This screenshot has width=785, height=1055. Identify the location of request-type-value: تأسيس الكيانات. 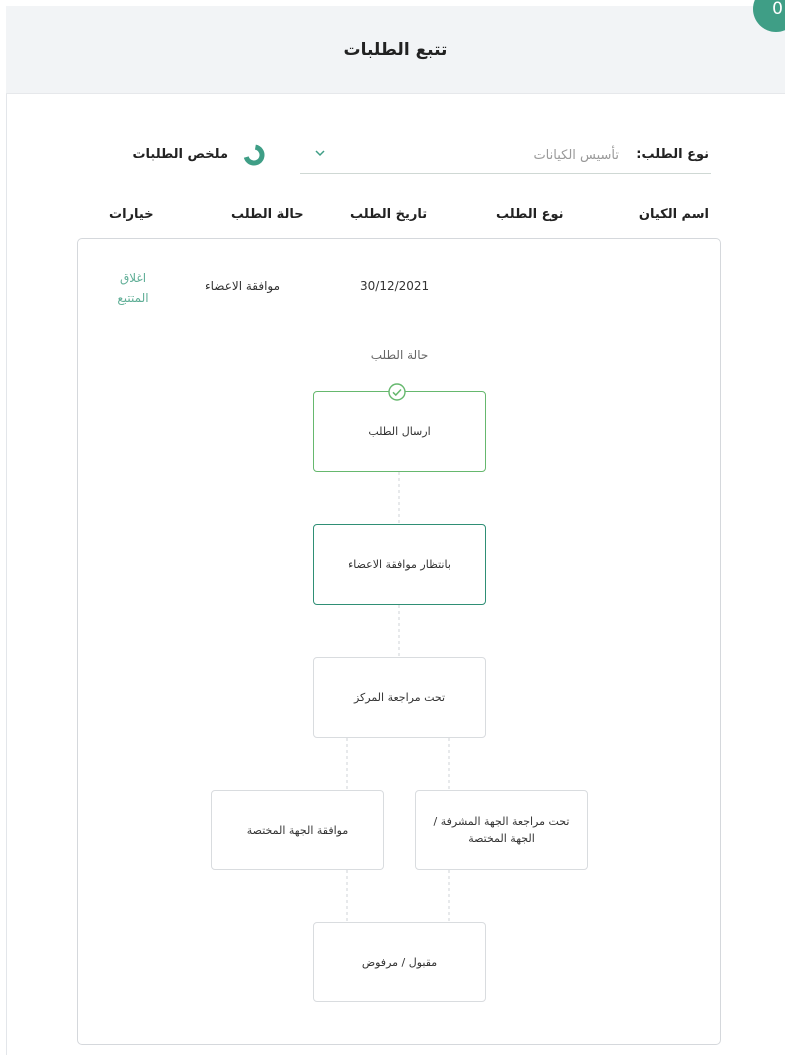
(576, 155).